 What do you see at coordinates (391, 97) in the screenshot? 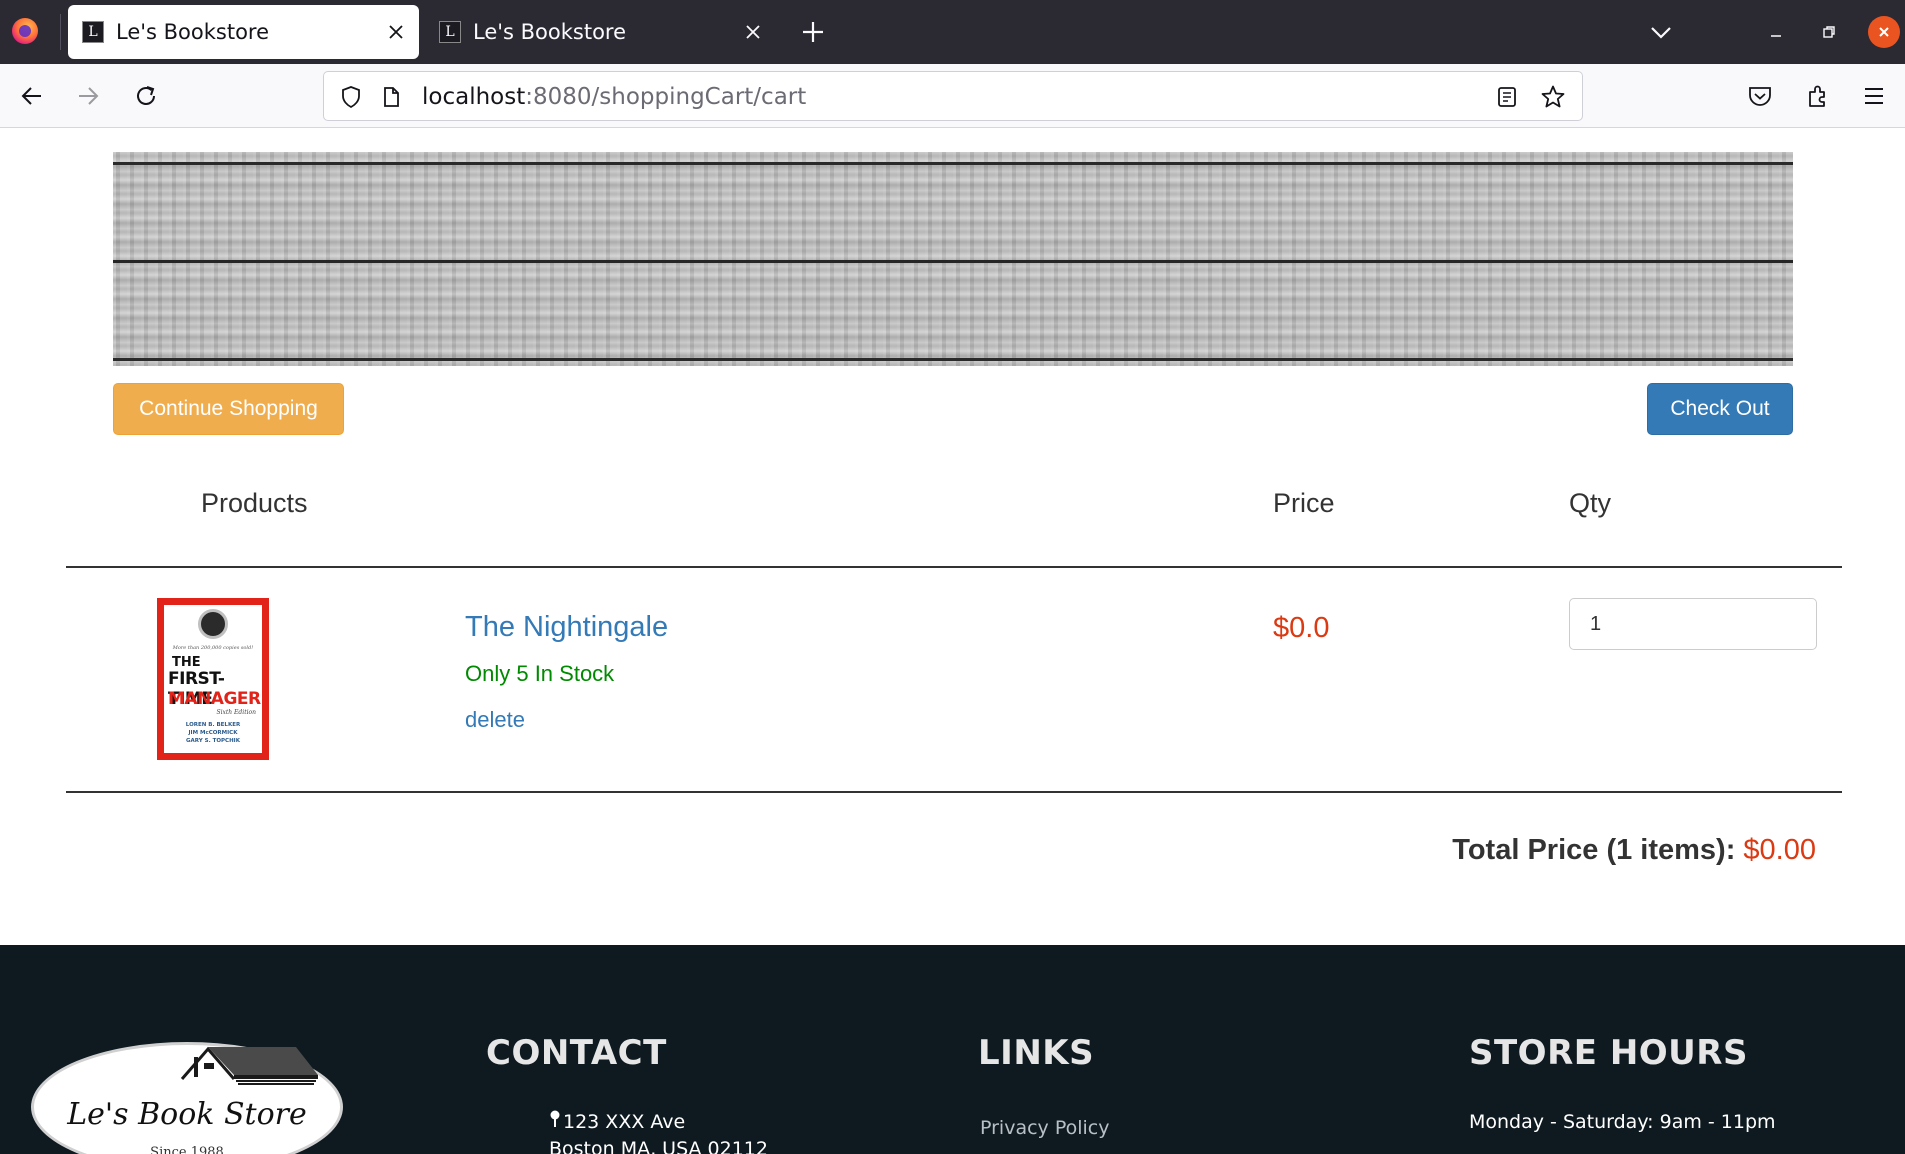
I see `page-icon` at bounding box center [391, 97].